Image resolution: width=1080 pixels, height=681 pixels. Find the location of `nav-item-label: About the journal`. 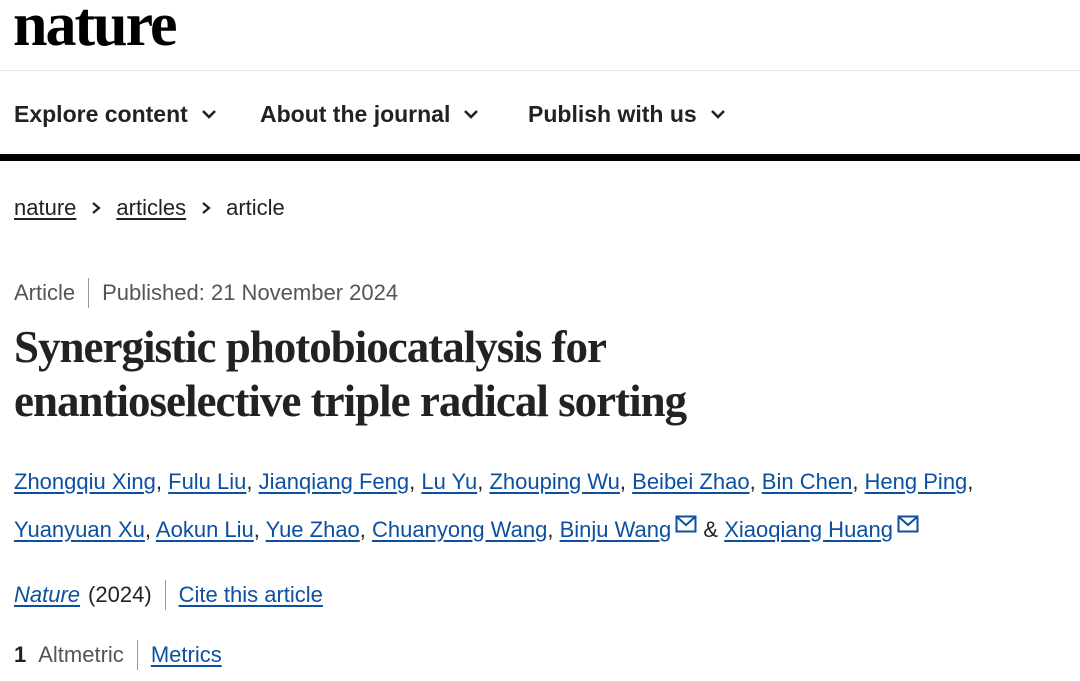

nav-item-label: About the journal is located at coordinates (355, 113).